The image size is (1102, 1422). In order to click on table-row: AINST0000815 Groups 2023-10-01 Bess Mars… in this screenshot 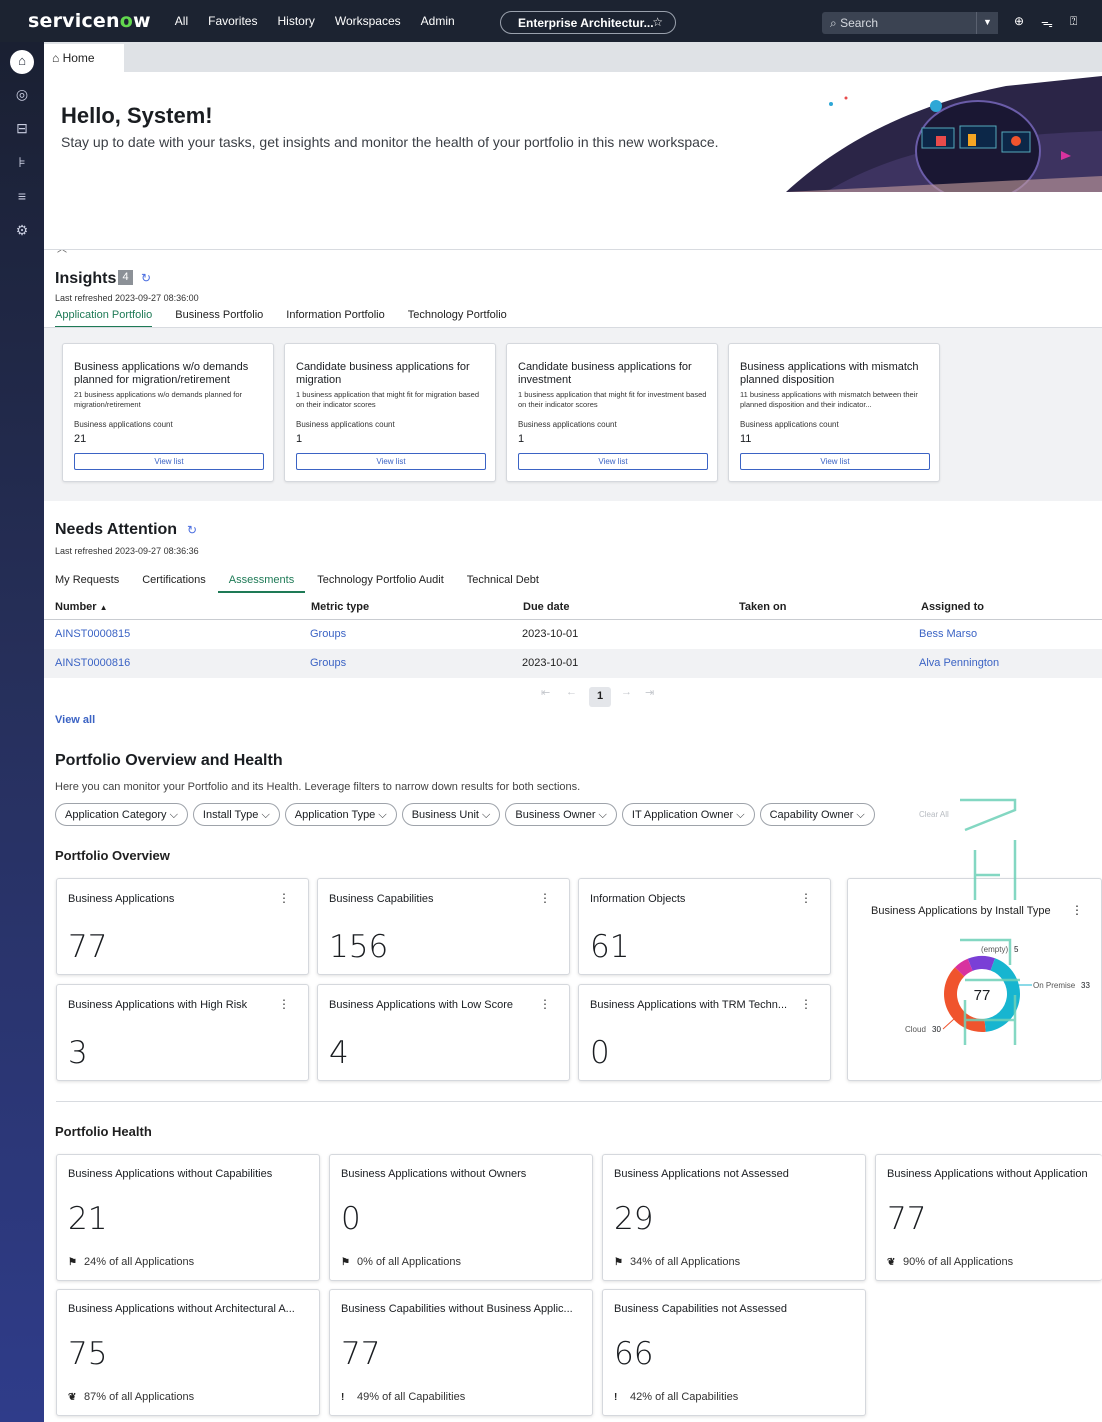, I will do `click(573, 634)`.